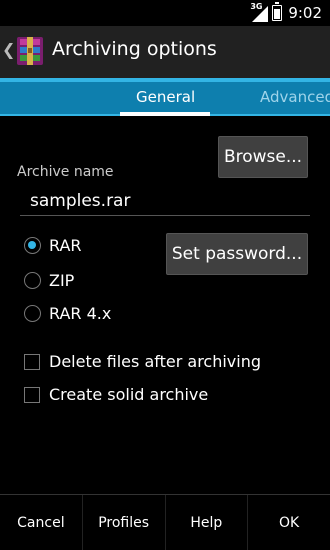 The height and width of the screenshot is (550, 330). I want to click on format-label: RAR, so click(65, 245).